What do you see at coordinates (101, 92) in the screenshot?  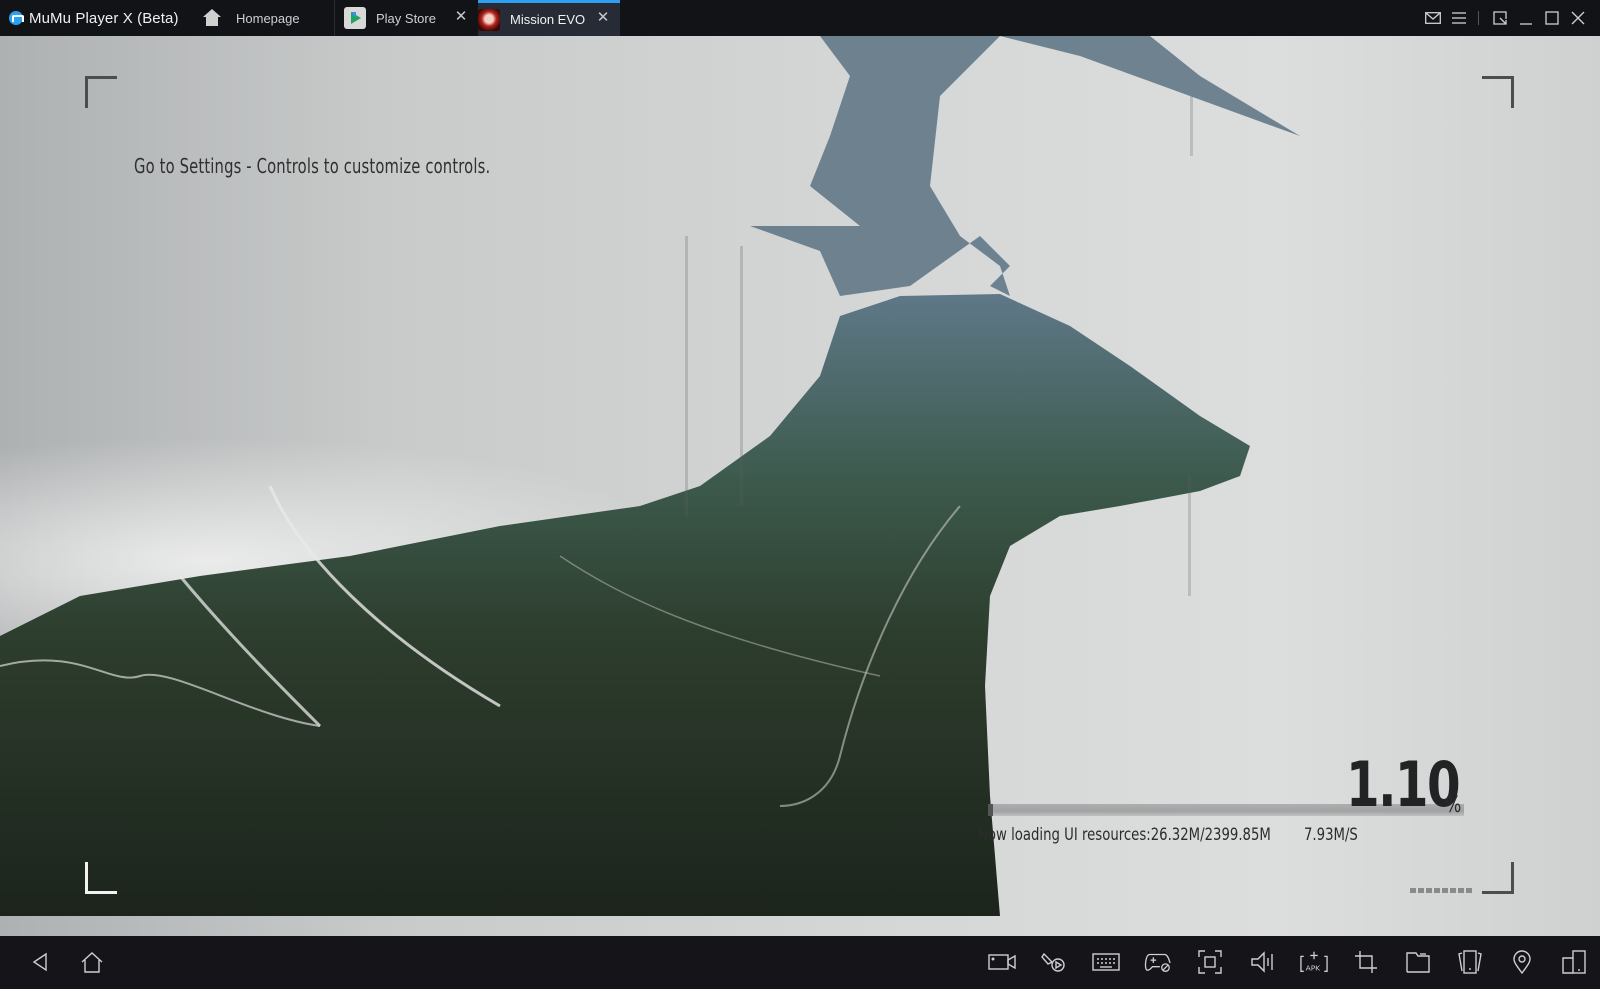 I see `frame-corner-top-left` at bounding box center [101, 92].